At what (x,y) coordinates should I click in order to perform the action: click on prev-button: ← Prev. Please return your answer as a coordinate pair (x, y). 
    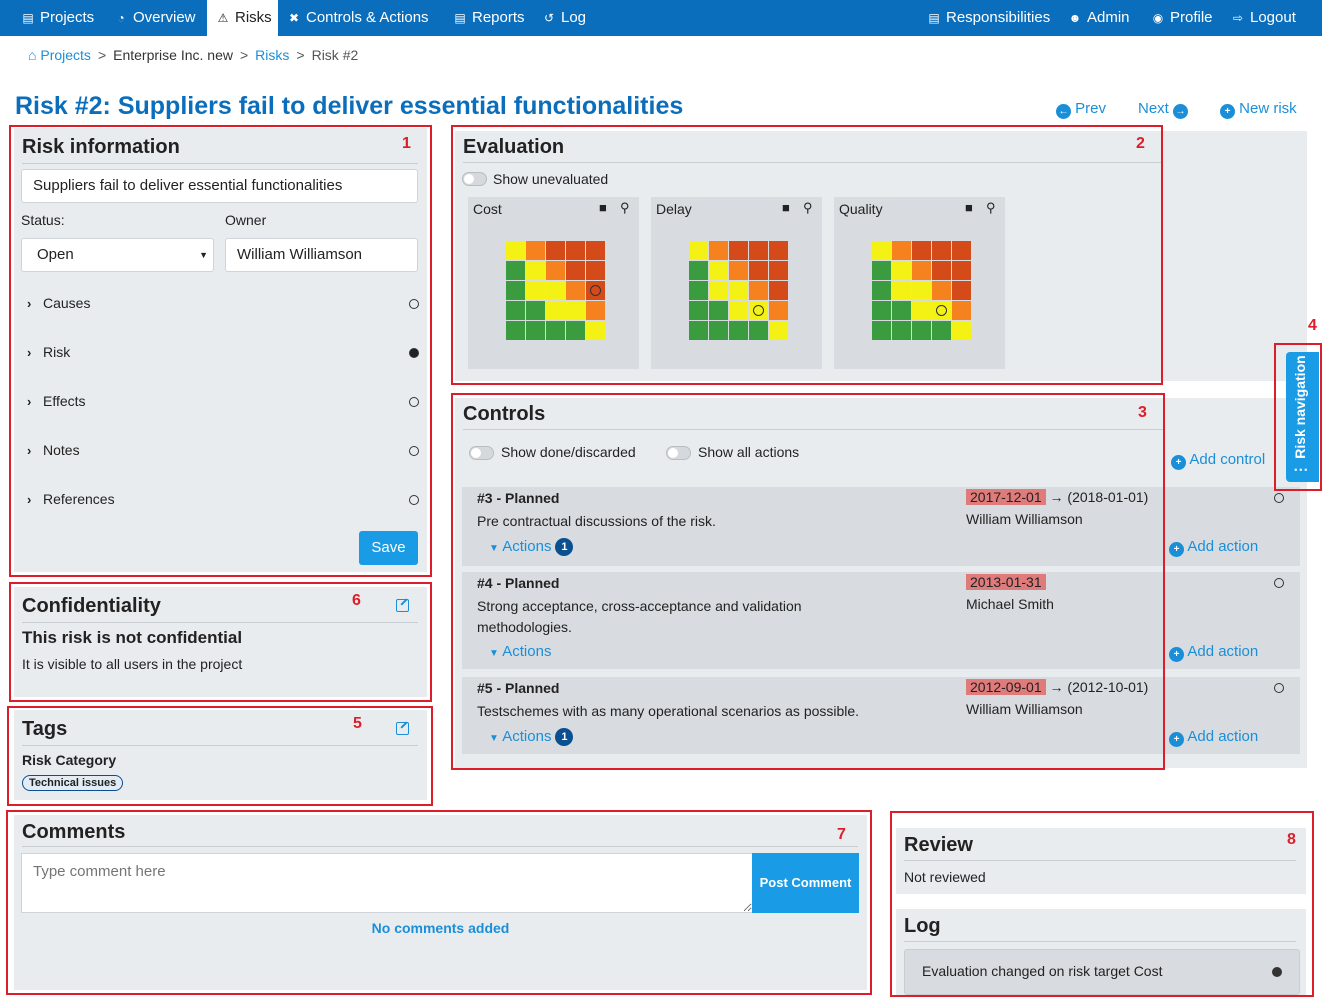
    Looking at the image, I should click on (1081, 109).